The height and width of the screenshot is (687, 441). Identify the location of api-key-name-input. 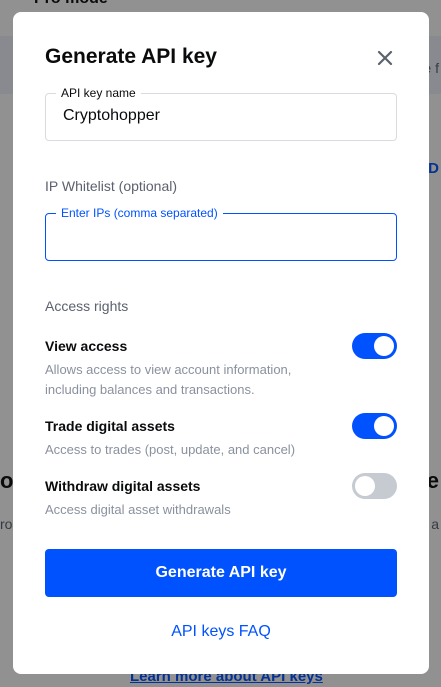
(223, 116).